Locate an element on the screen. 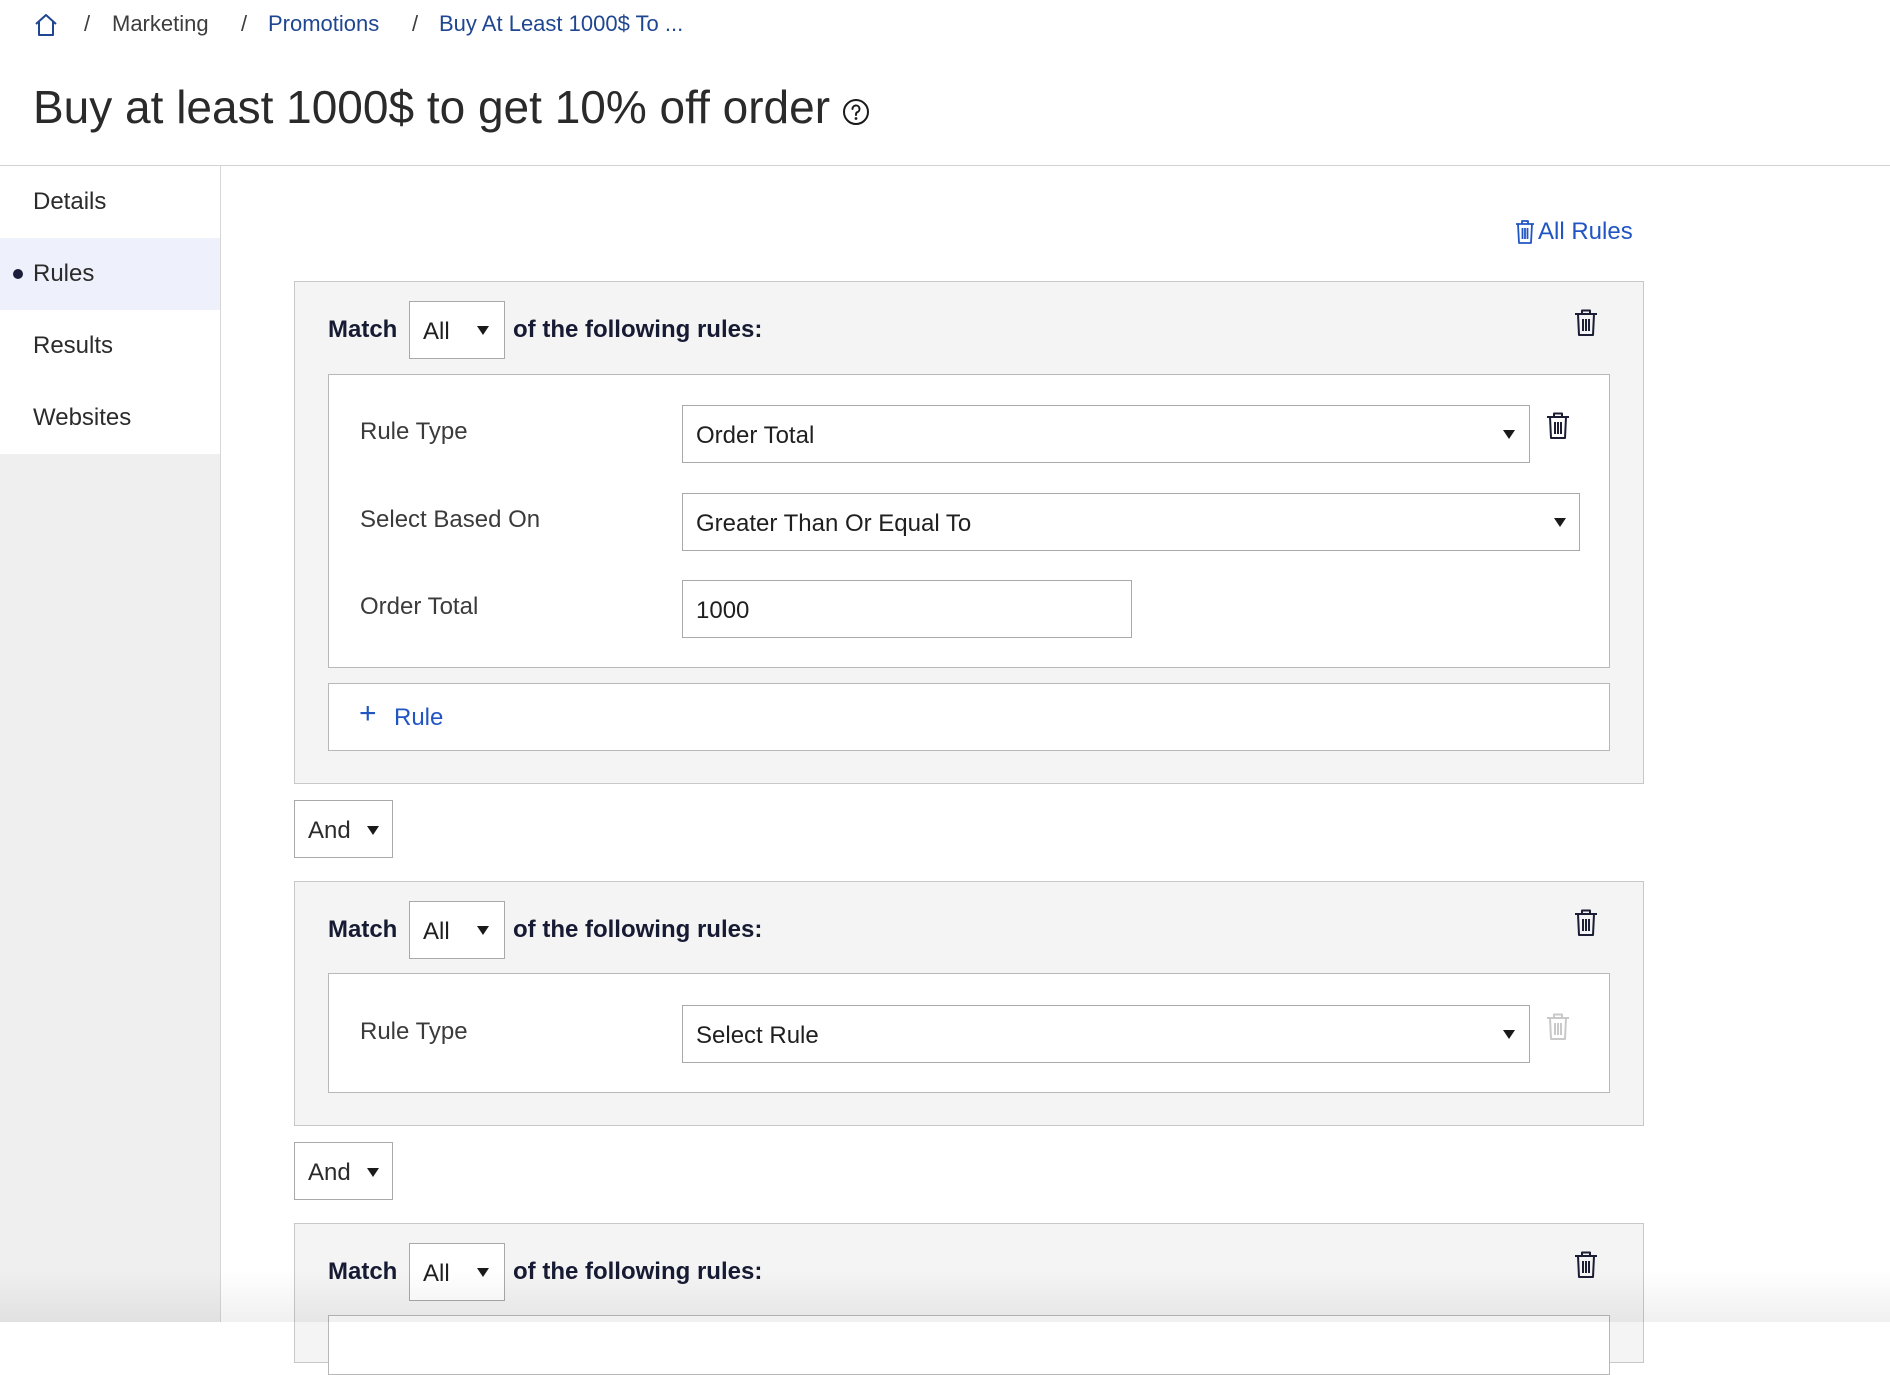 This screenshot has width=1890, height=1375. sidebar-item-label: Rules is located at coordinates (64, 273).